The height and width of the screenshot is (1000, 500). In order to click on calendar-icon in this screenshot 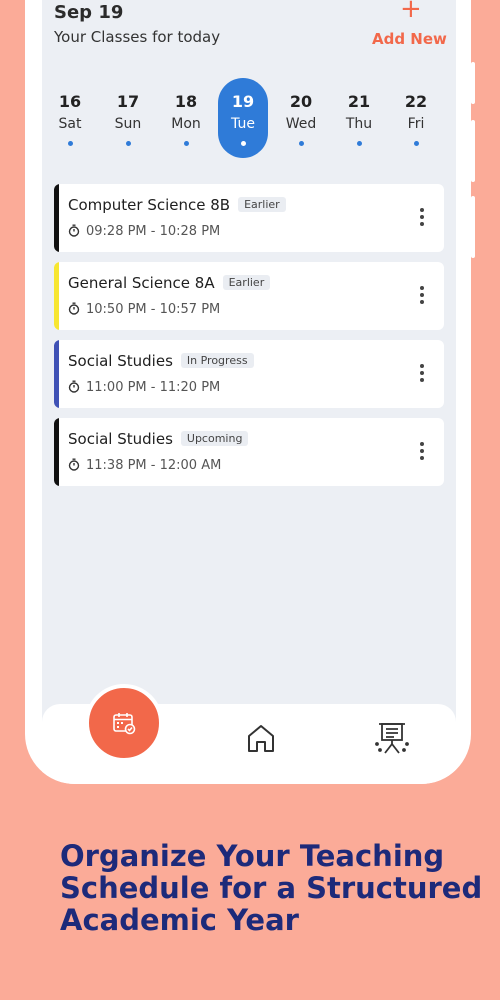, I will do `click(124, 724)`.